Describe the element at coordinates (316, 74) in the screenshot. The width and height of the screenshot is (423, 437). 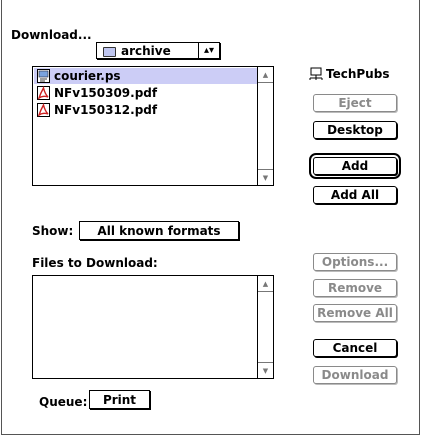
I see `network-volume-icon` at that location.